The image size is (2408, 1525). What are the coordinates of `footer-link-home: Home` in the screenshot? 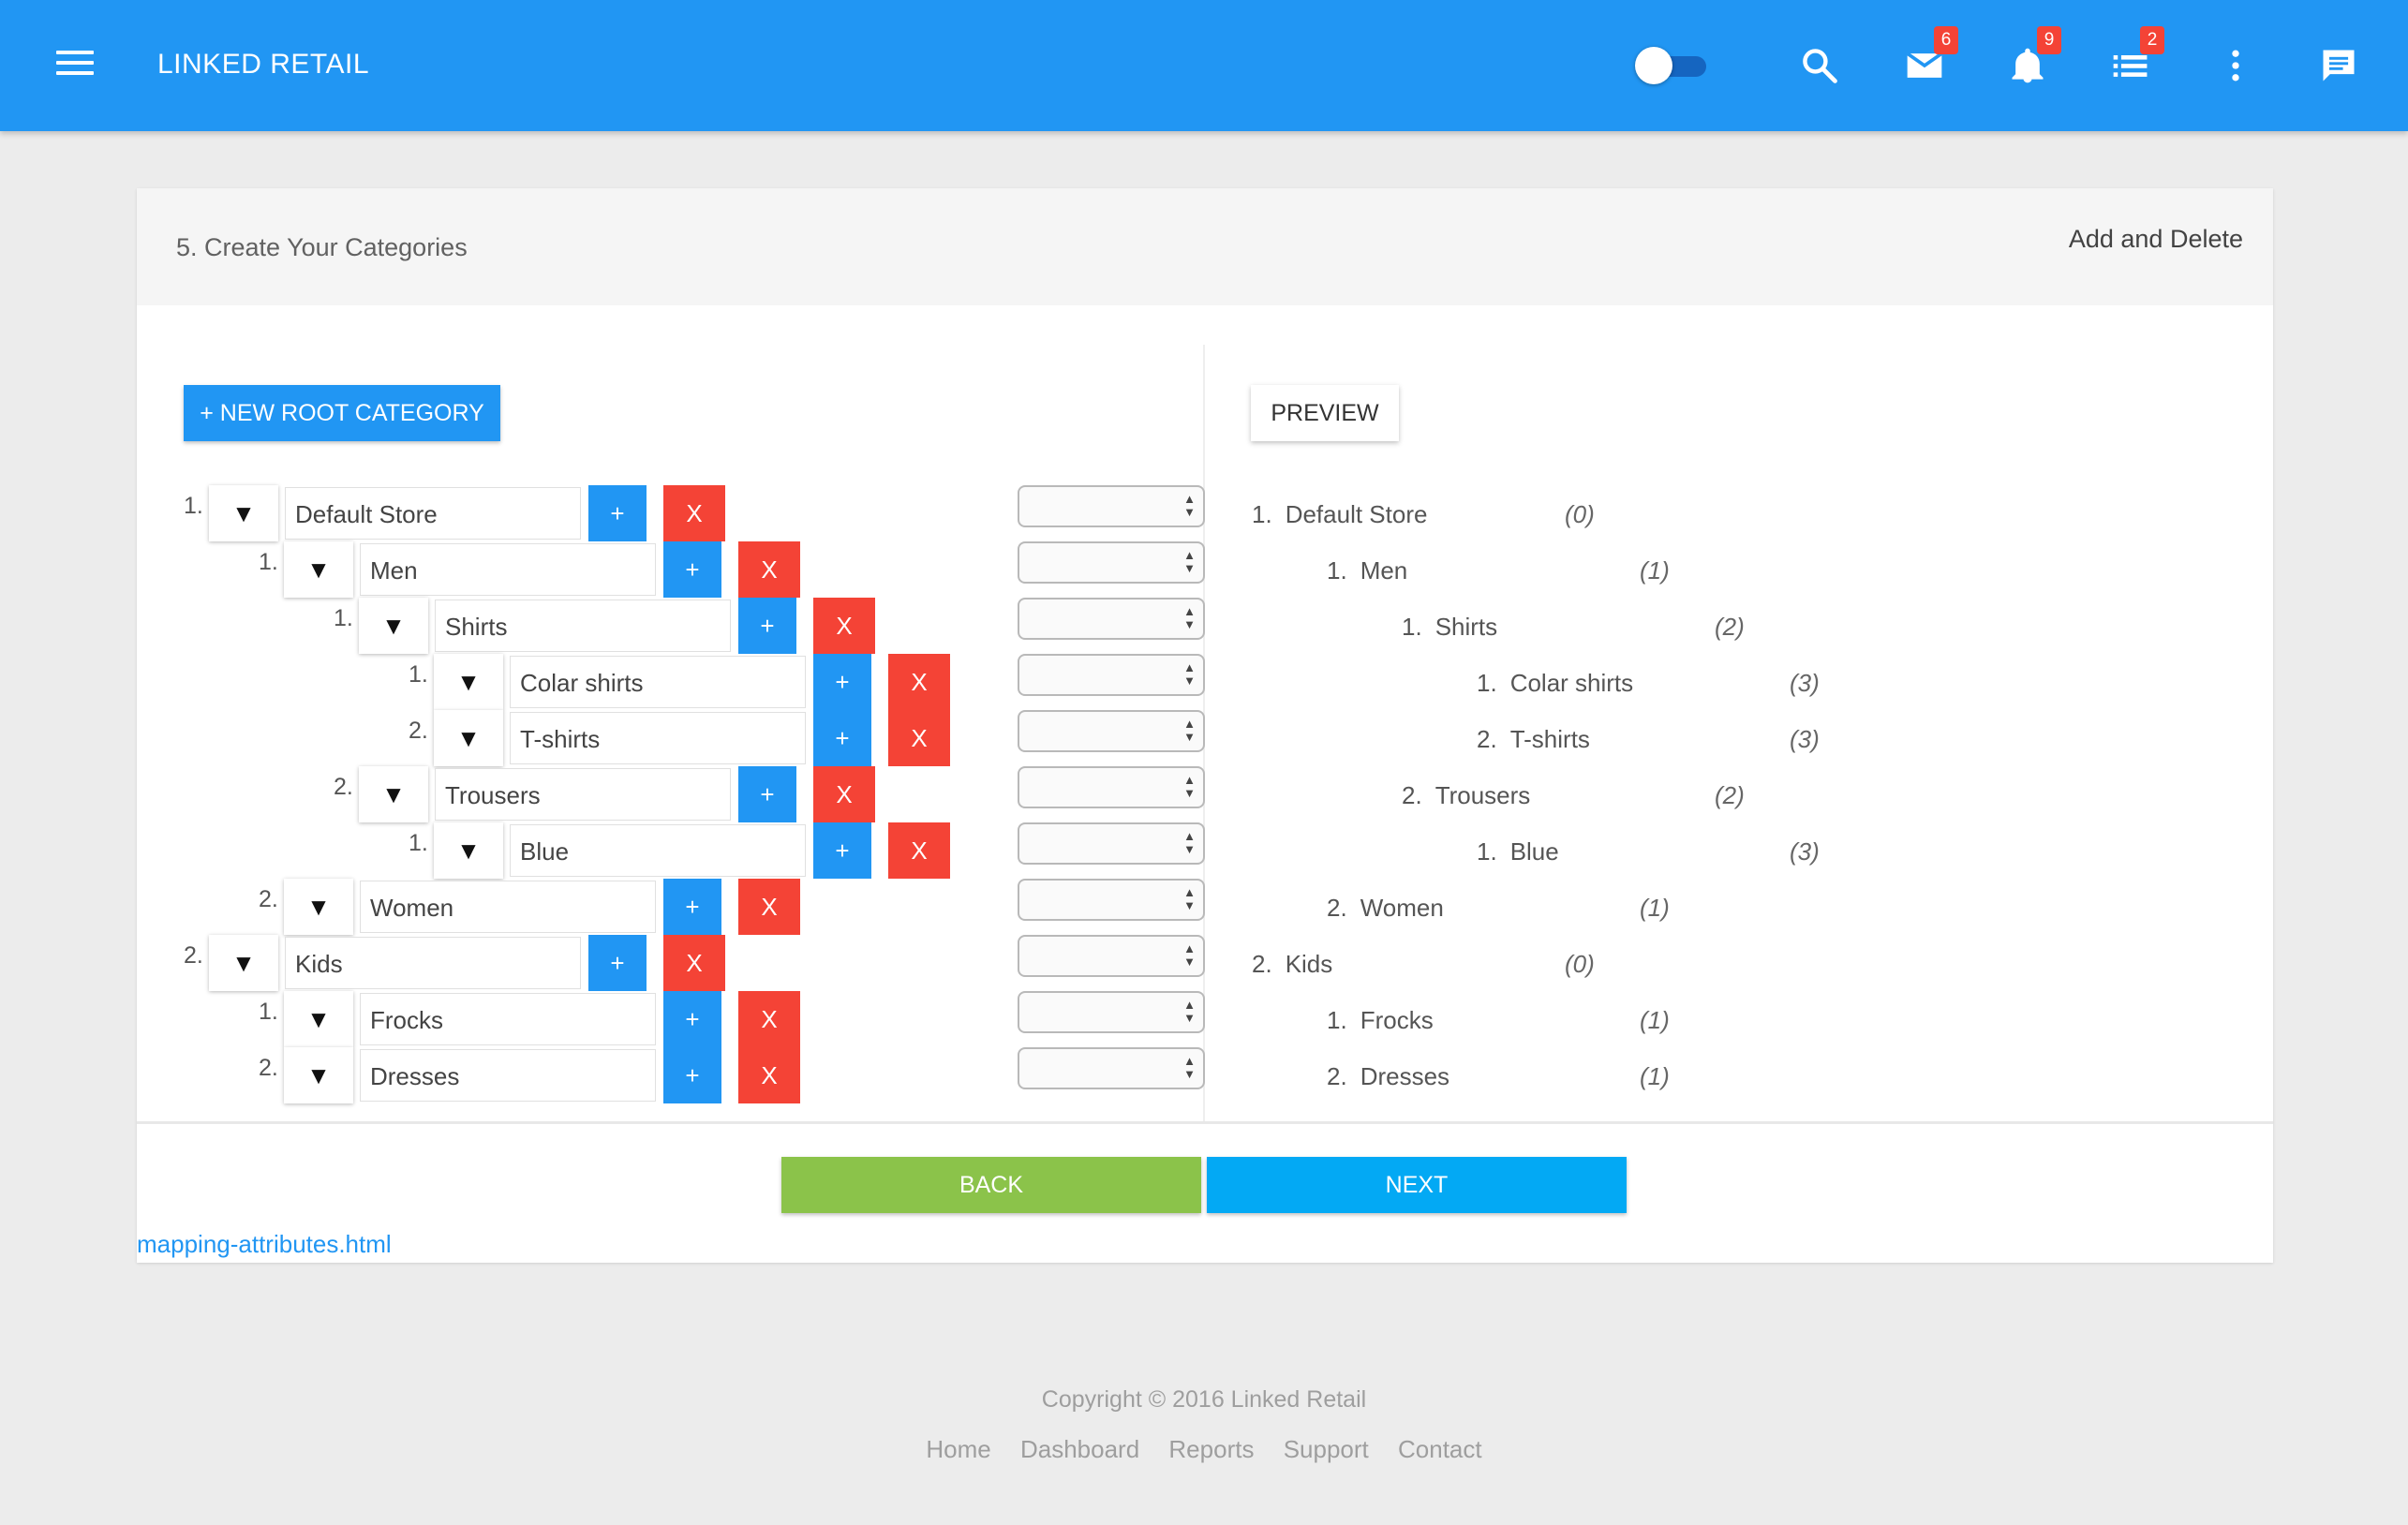 It's located at (958, 1449).